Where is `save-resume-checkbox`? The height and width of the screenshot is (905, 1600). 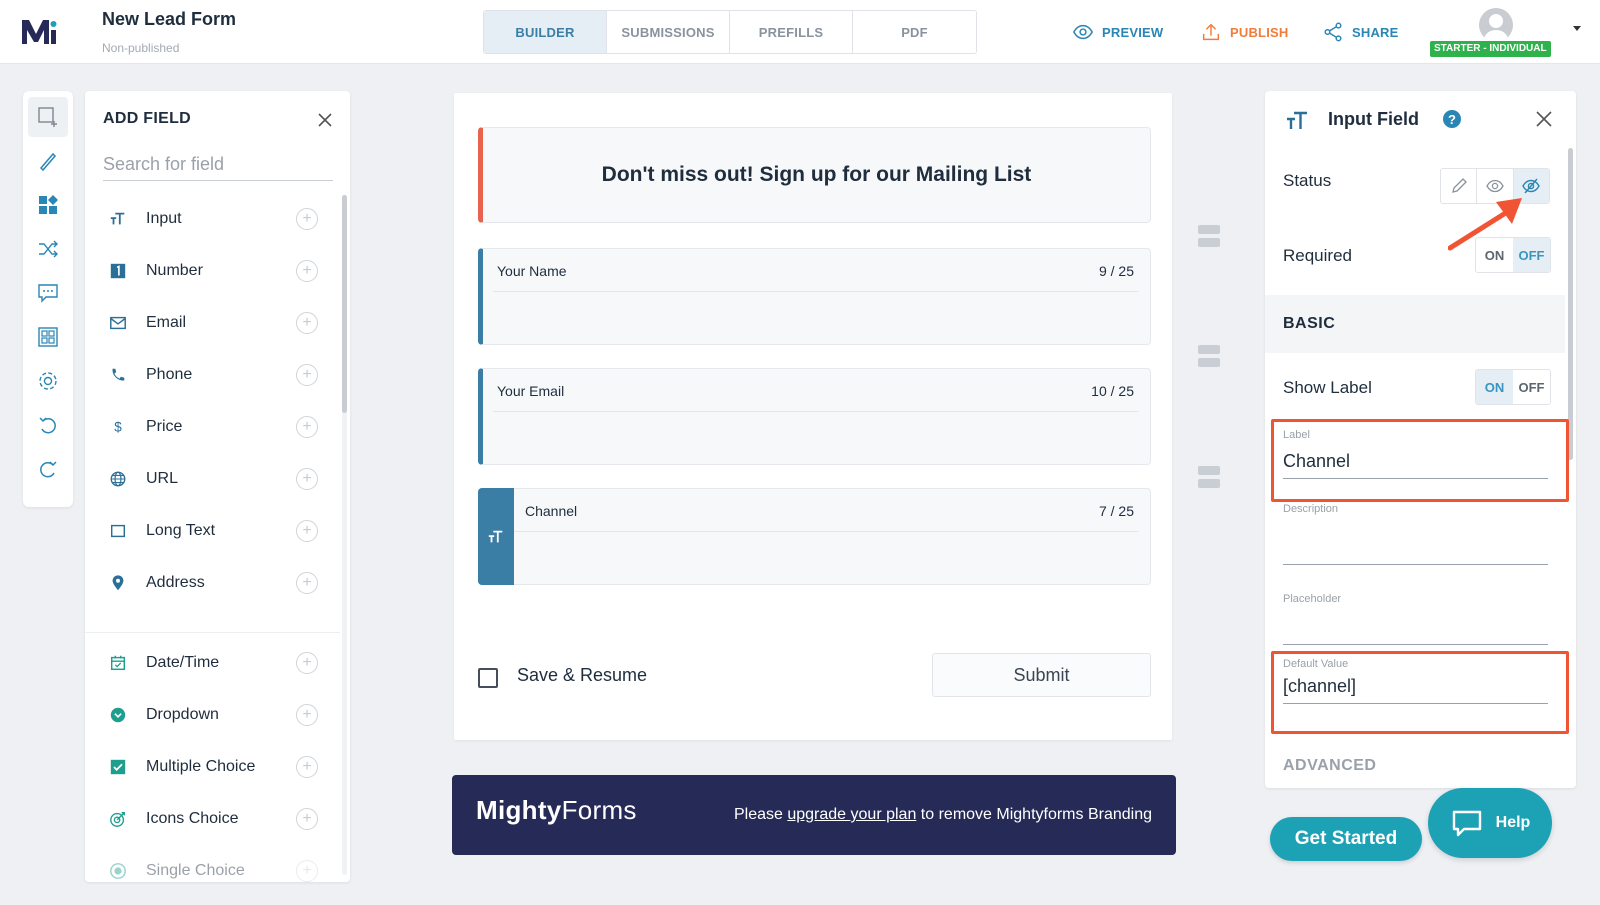 save-resume-checkbox is located at coordinates (488, 678).